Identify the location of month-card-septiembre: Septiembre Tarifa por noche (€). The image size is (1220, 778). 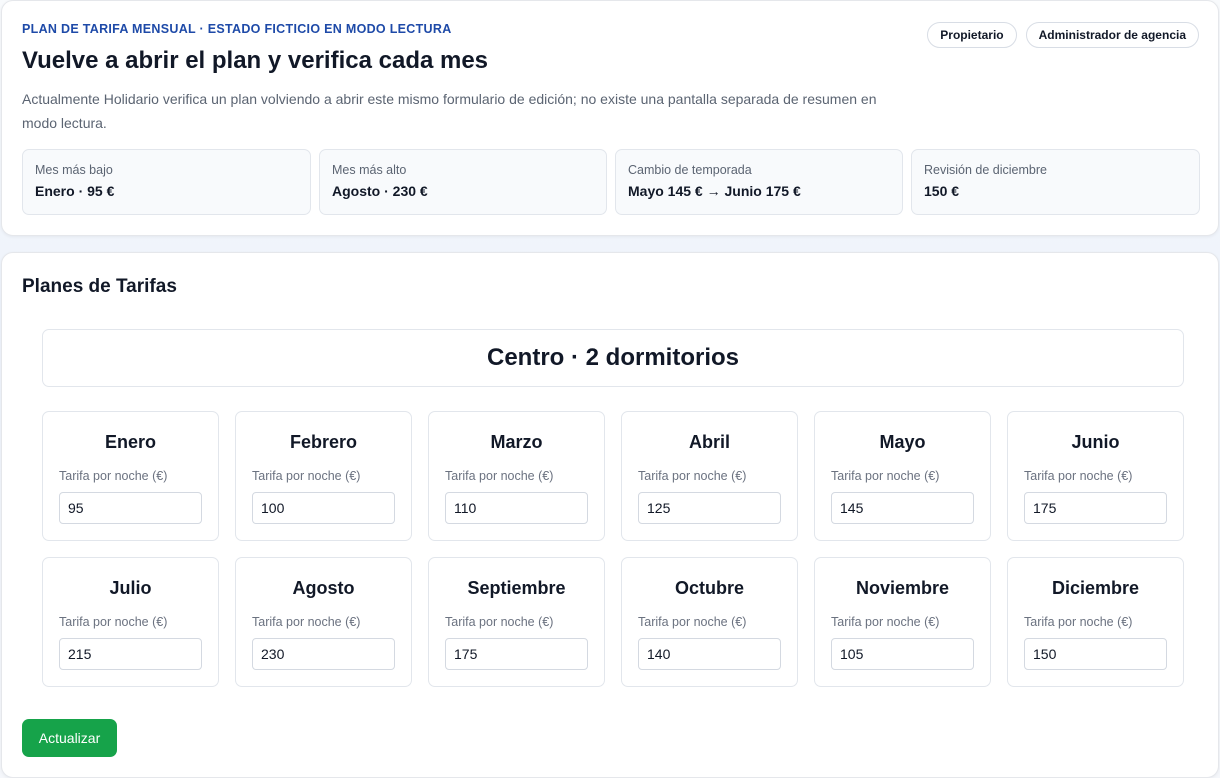
(516, 622).